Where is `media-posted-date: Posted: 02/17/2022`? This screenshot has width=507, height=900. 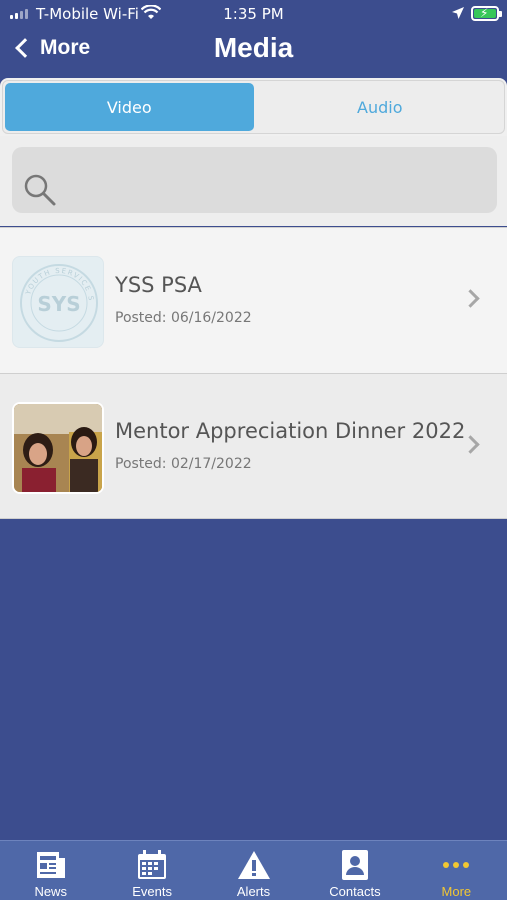 media-posted-date: Posted: 02/17/2022 is located at coordinates (183, 464).